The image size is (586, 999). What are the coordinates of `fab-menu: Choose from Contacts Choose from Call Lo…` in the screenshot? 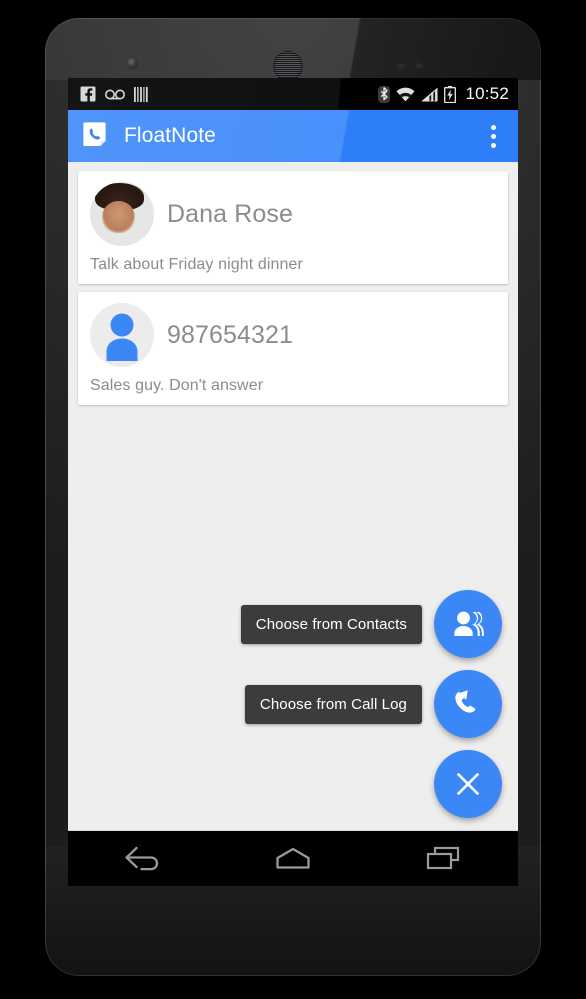 It's located at (371, 704).